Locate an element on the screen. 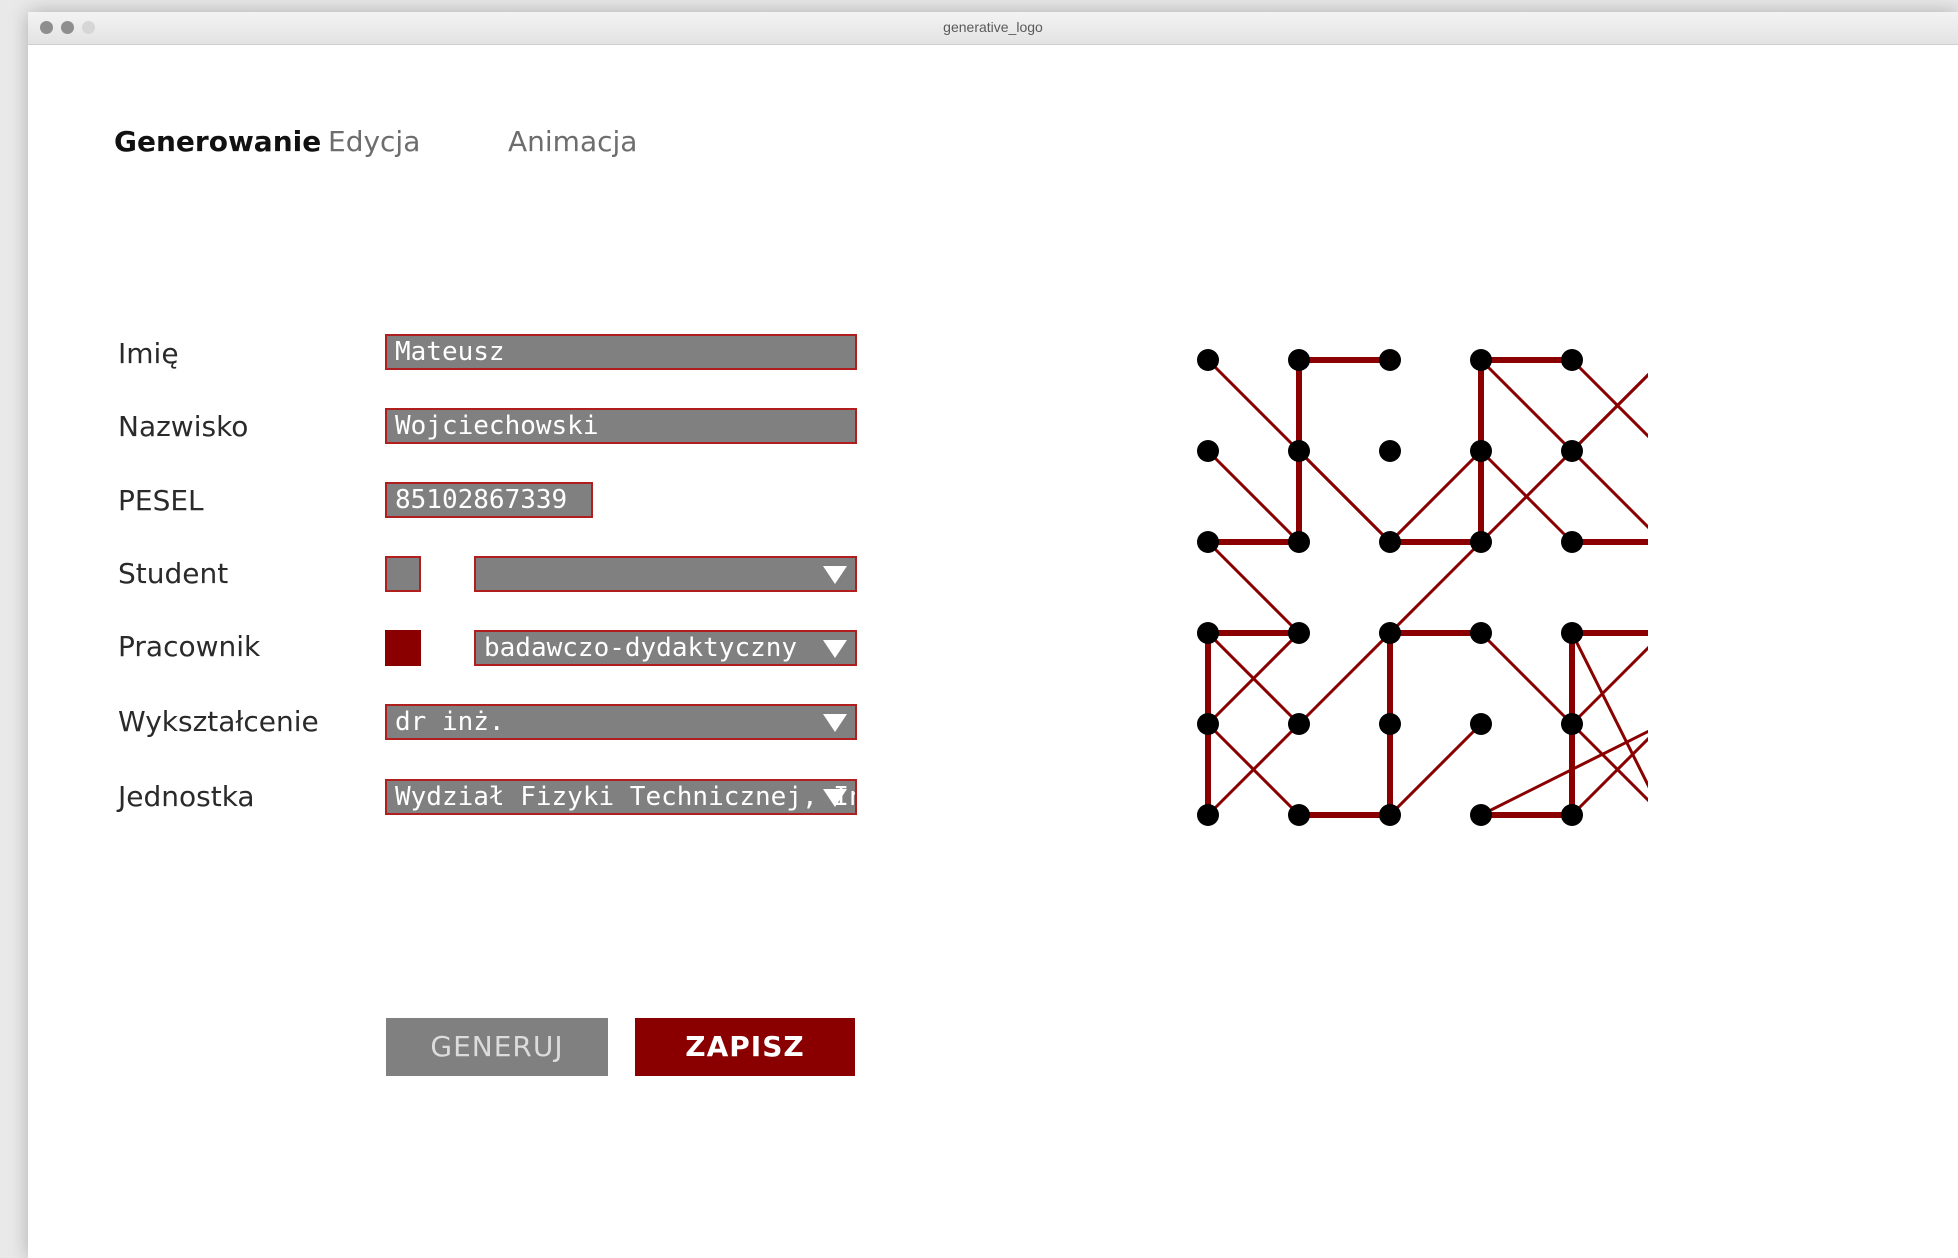 The width and height of the screenshot is (1958, 1258). logo-edges is located at coordinates (1426, 587).